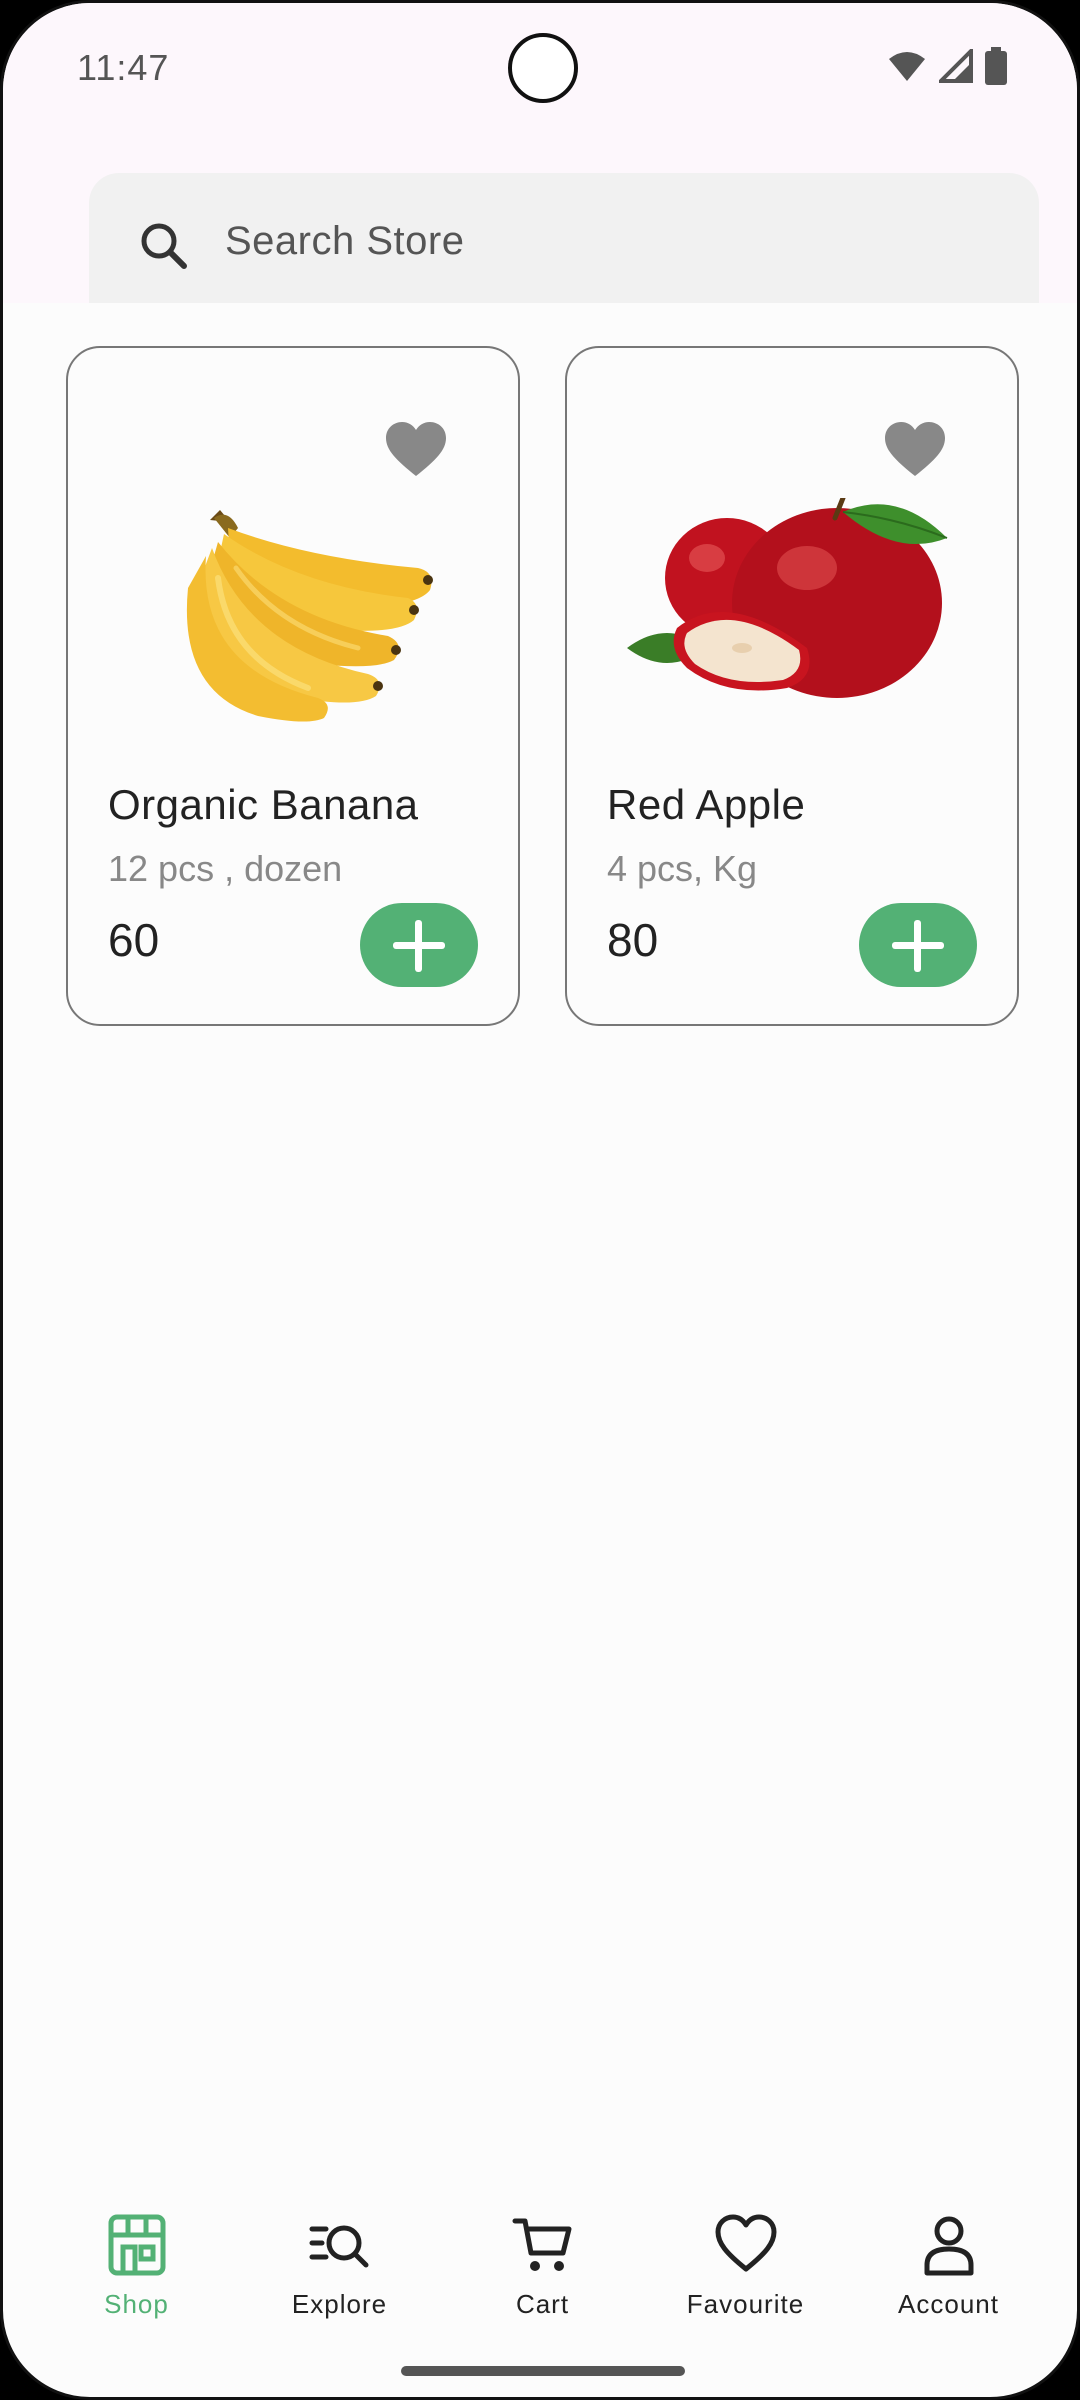  What do you see at coordinates (907, 66) in the screenshot?
I see `wifi-icon` at bounding box center [907, 66].